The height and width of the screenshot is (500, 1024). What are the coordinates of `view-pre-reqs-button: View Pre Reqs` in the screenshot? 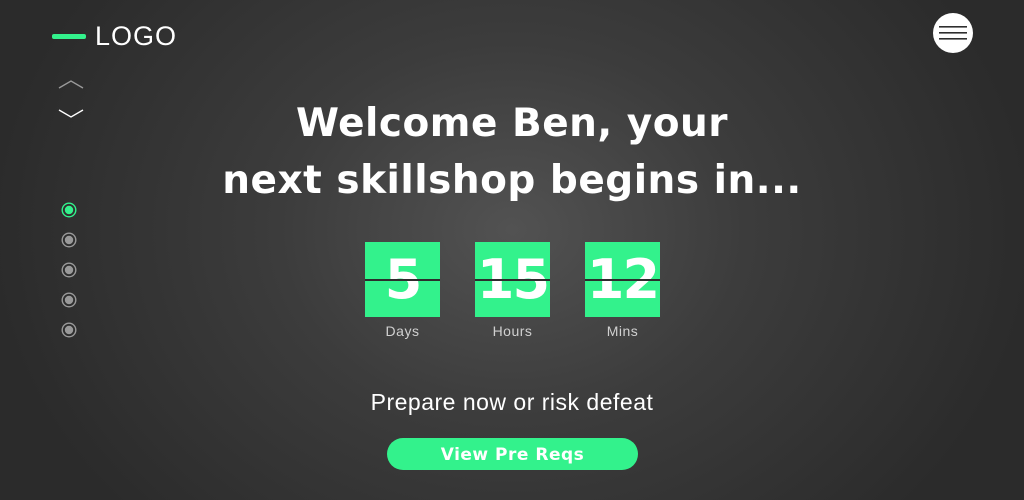 It's located at (512, 454).